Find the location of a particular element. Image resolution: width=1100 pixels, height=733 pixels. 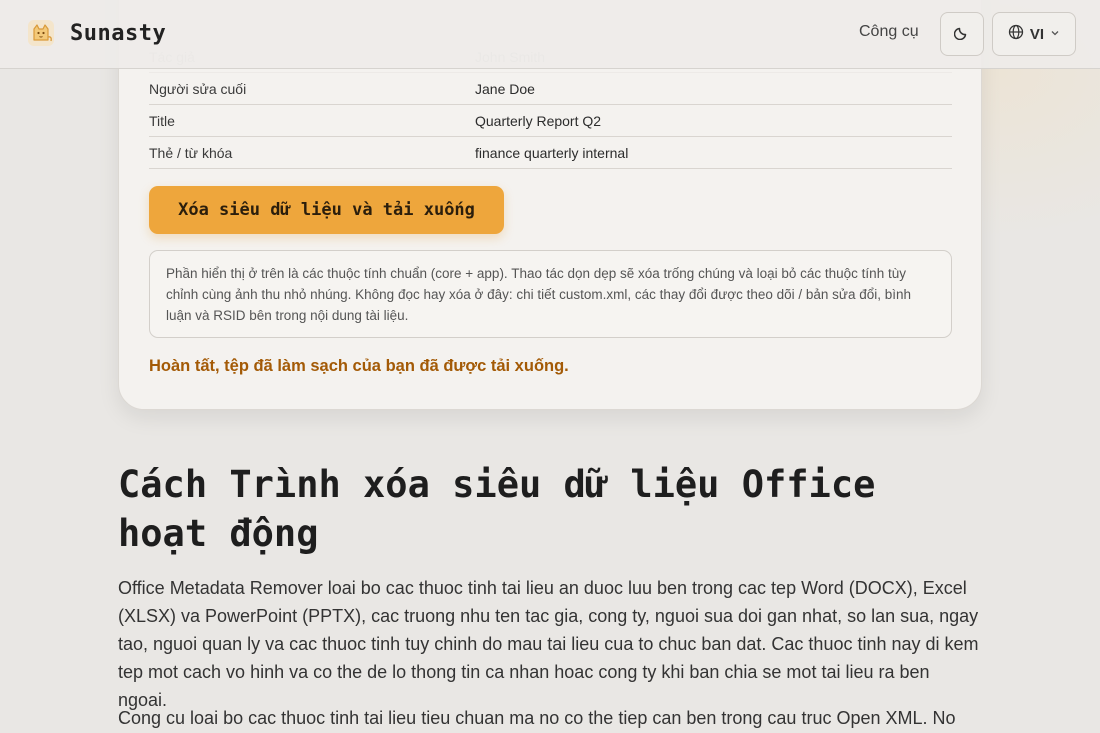

brand: Sunasty is located at coordinates (96, 33).